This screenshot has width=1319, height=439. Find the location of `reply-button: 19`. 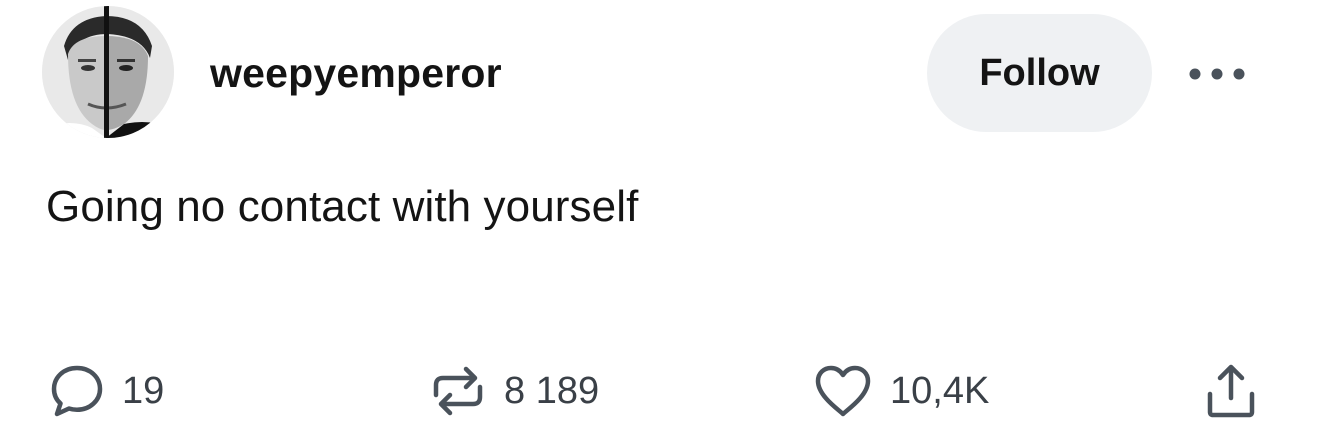

reply-button: 19 is located at coordinates (106, 391).